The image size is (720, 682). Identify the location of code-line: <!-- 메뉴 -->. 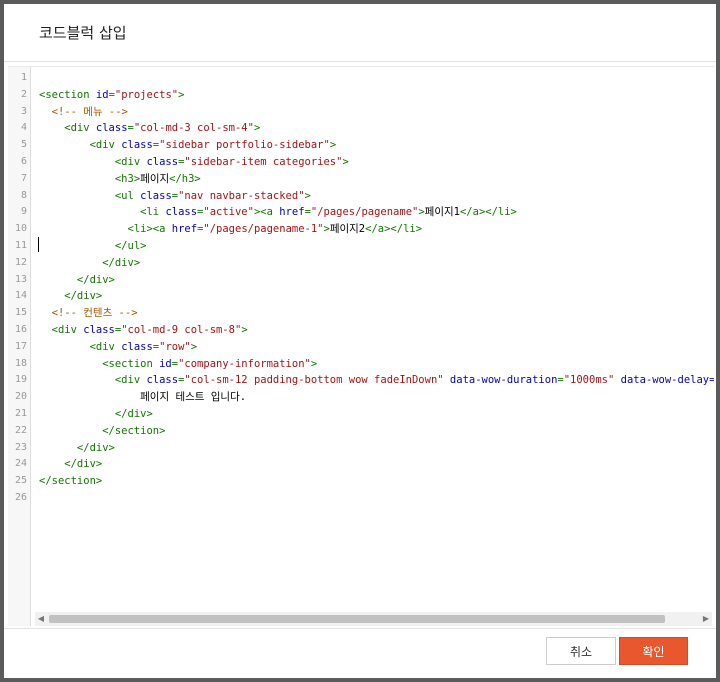
(83, 112).